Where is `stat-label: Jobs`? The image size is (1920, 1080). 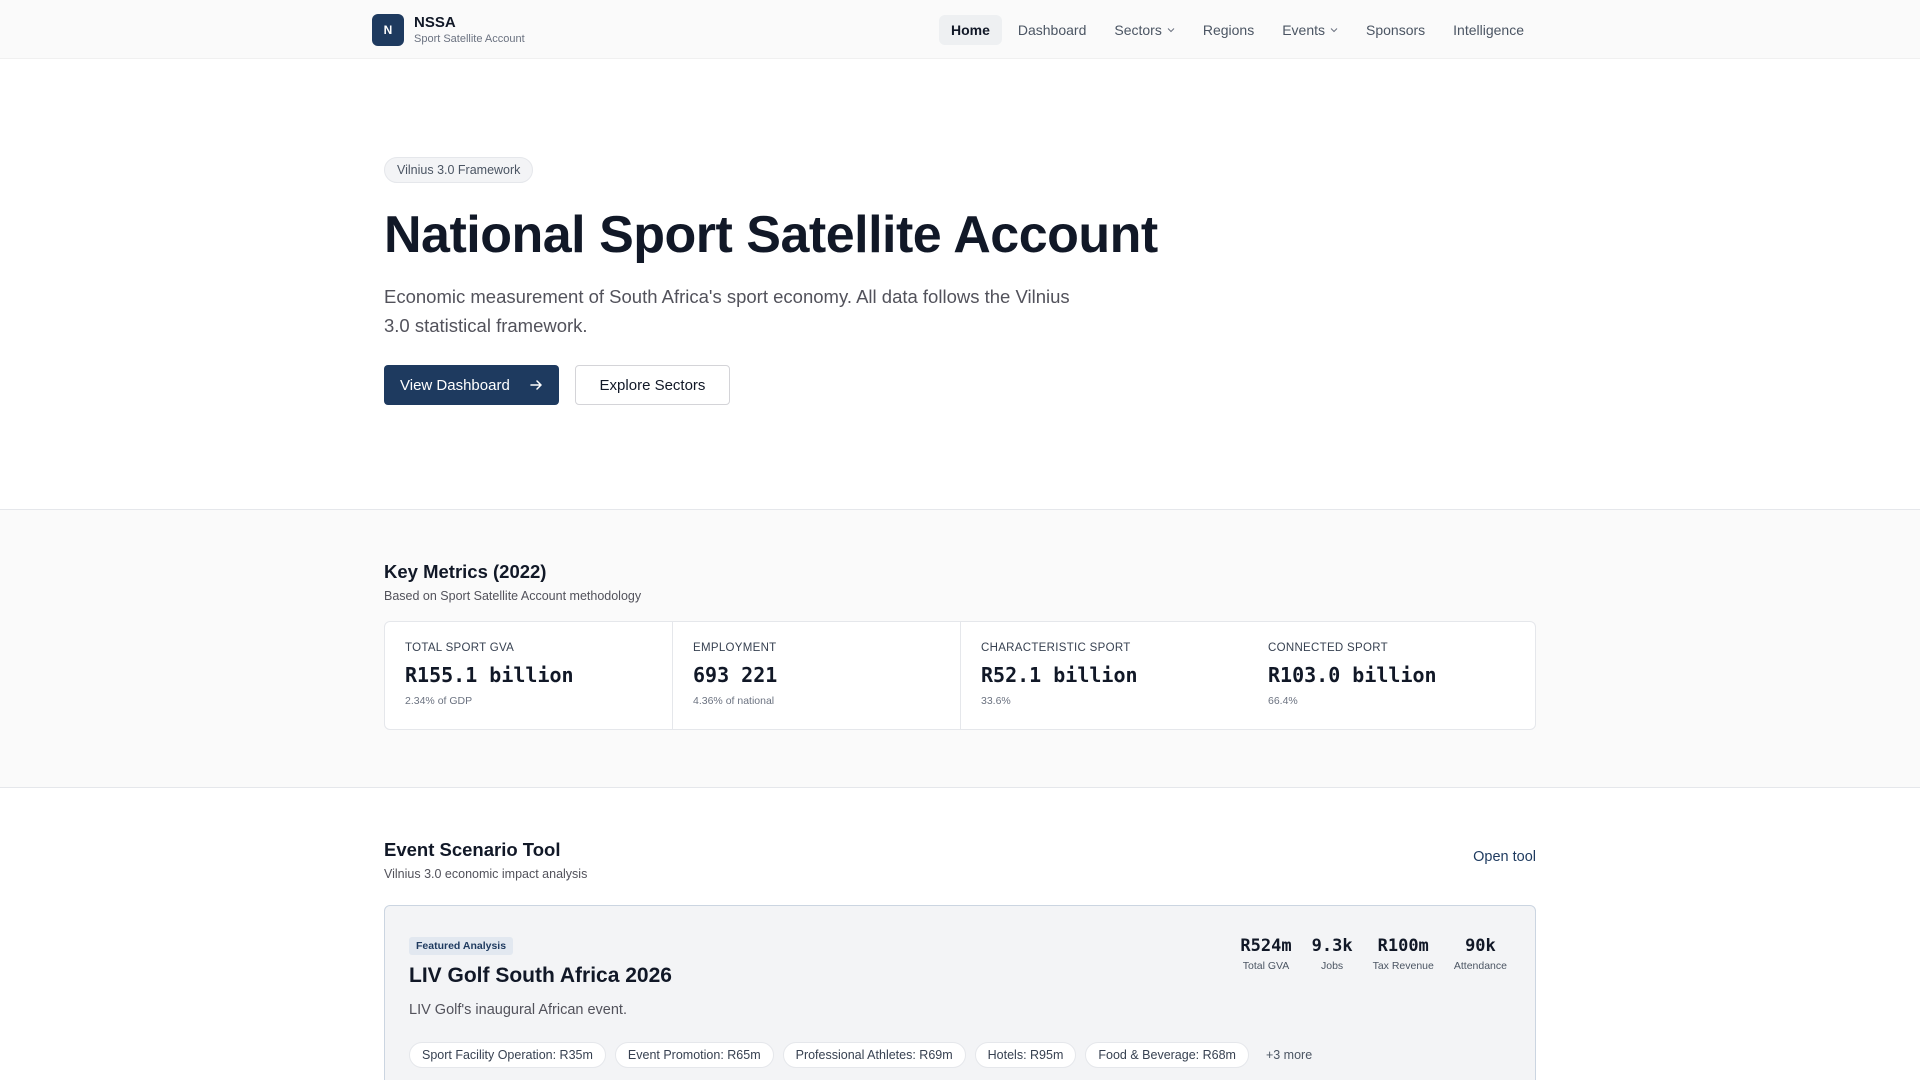 stat-label: Jobs is located at coordinates (1332, 966).